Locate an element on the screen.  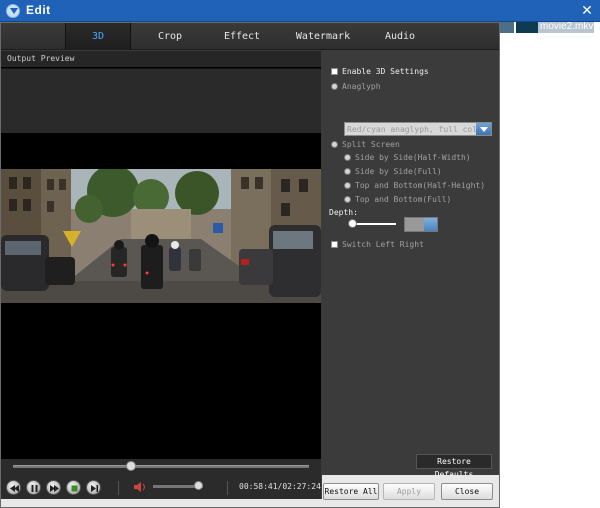
enable-3d-label: Enable 3D Settings is located at coordinates (385, 71).